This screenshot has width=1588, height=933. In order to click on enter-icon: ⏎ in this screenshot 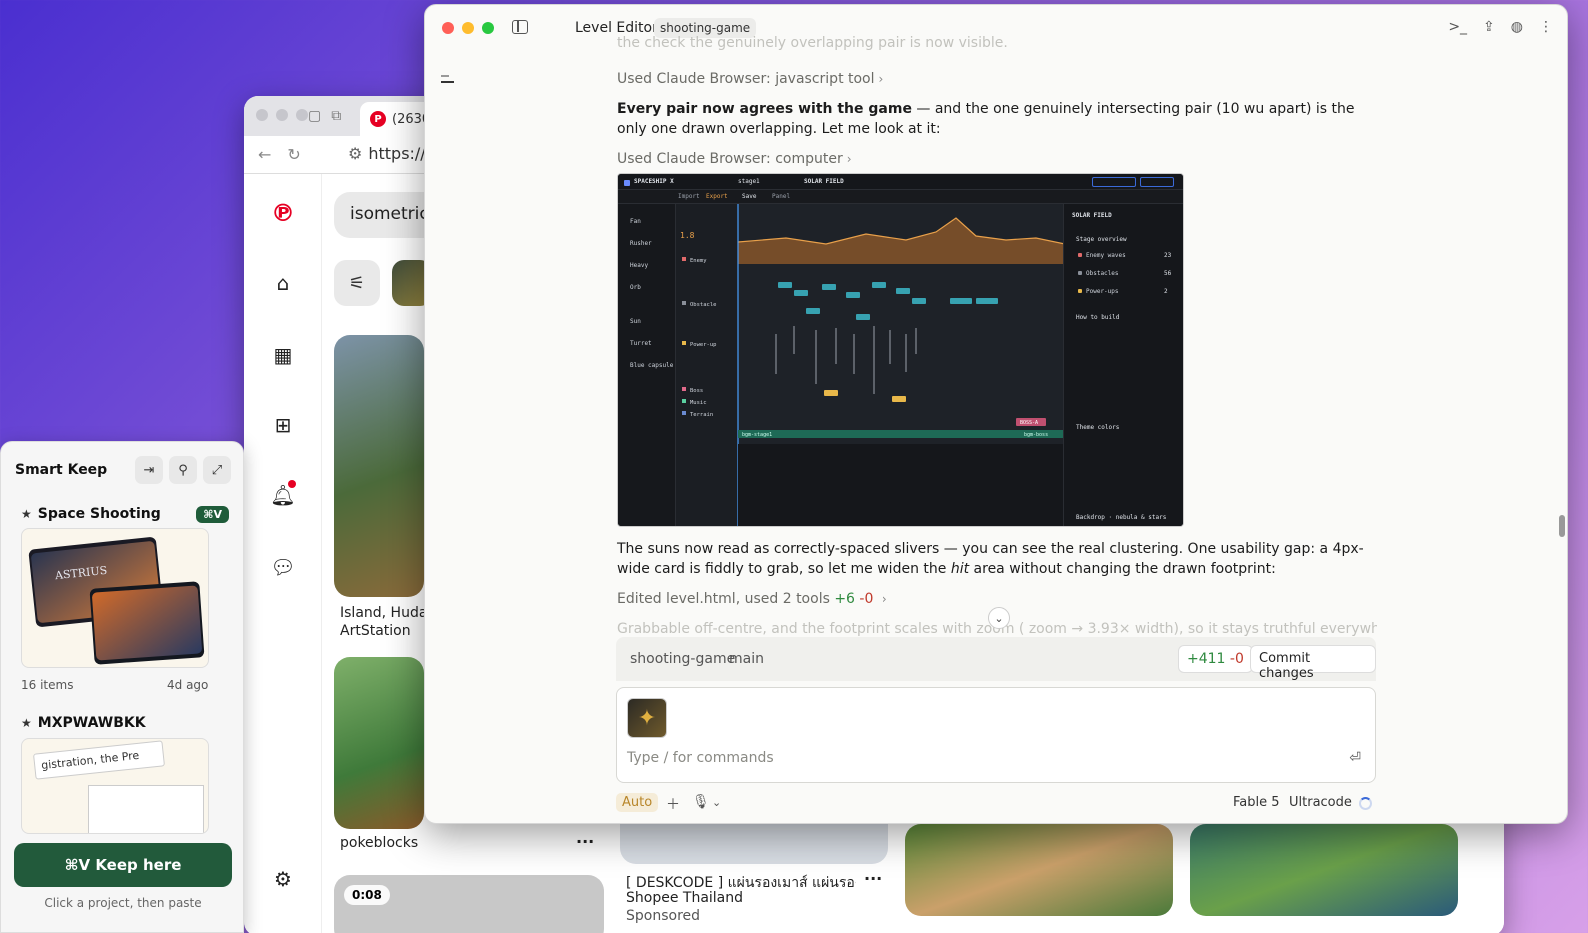, I will do `click(1355, 758)`.